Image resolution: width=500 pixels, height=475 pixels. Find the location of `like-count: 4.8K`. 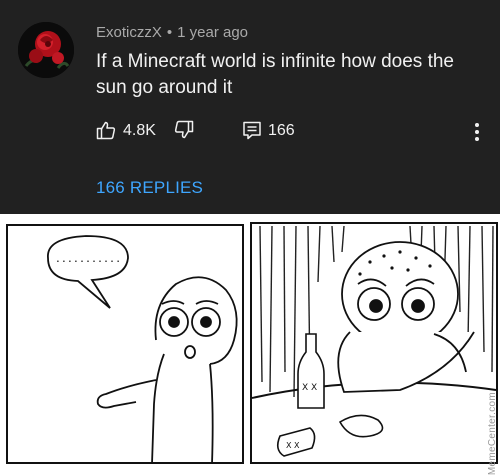

like-count: 4.8K is located at coordinates (139, 130).